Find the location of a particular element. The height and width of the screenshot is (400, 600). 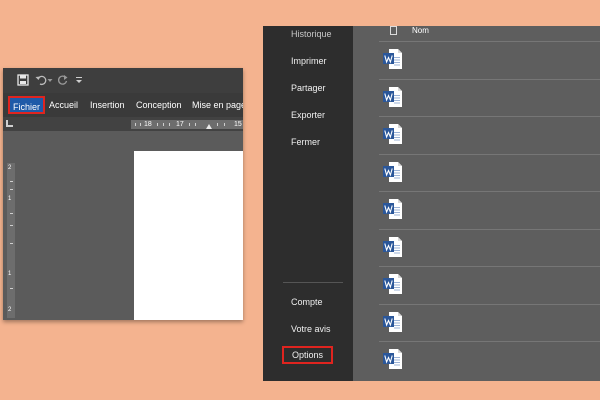

menu-fermer: Fermer is located at coordinates (305, 142).